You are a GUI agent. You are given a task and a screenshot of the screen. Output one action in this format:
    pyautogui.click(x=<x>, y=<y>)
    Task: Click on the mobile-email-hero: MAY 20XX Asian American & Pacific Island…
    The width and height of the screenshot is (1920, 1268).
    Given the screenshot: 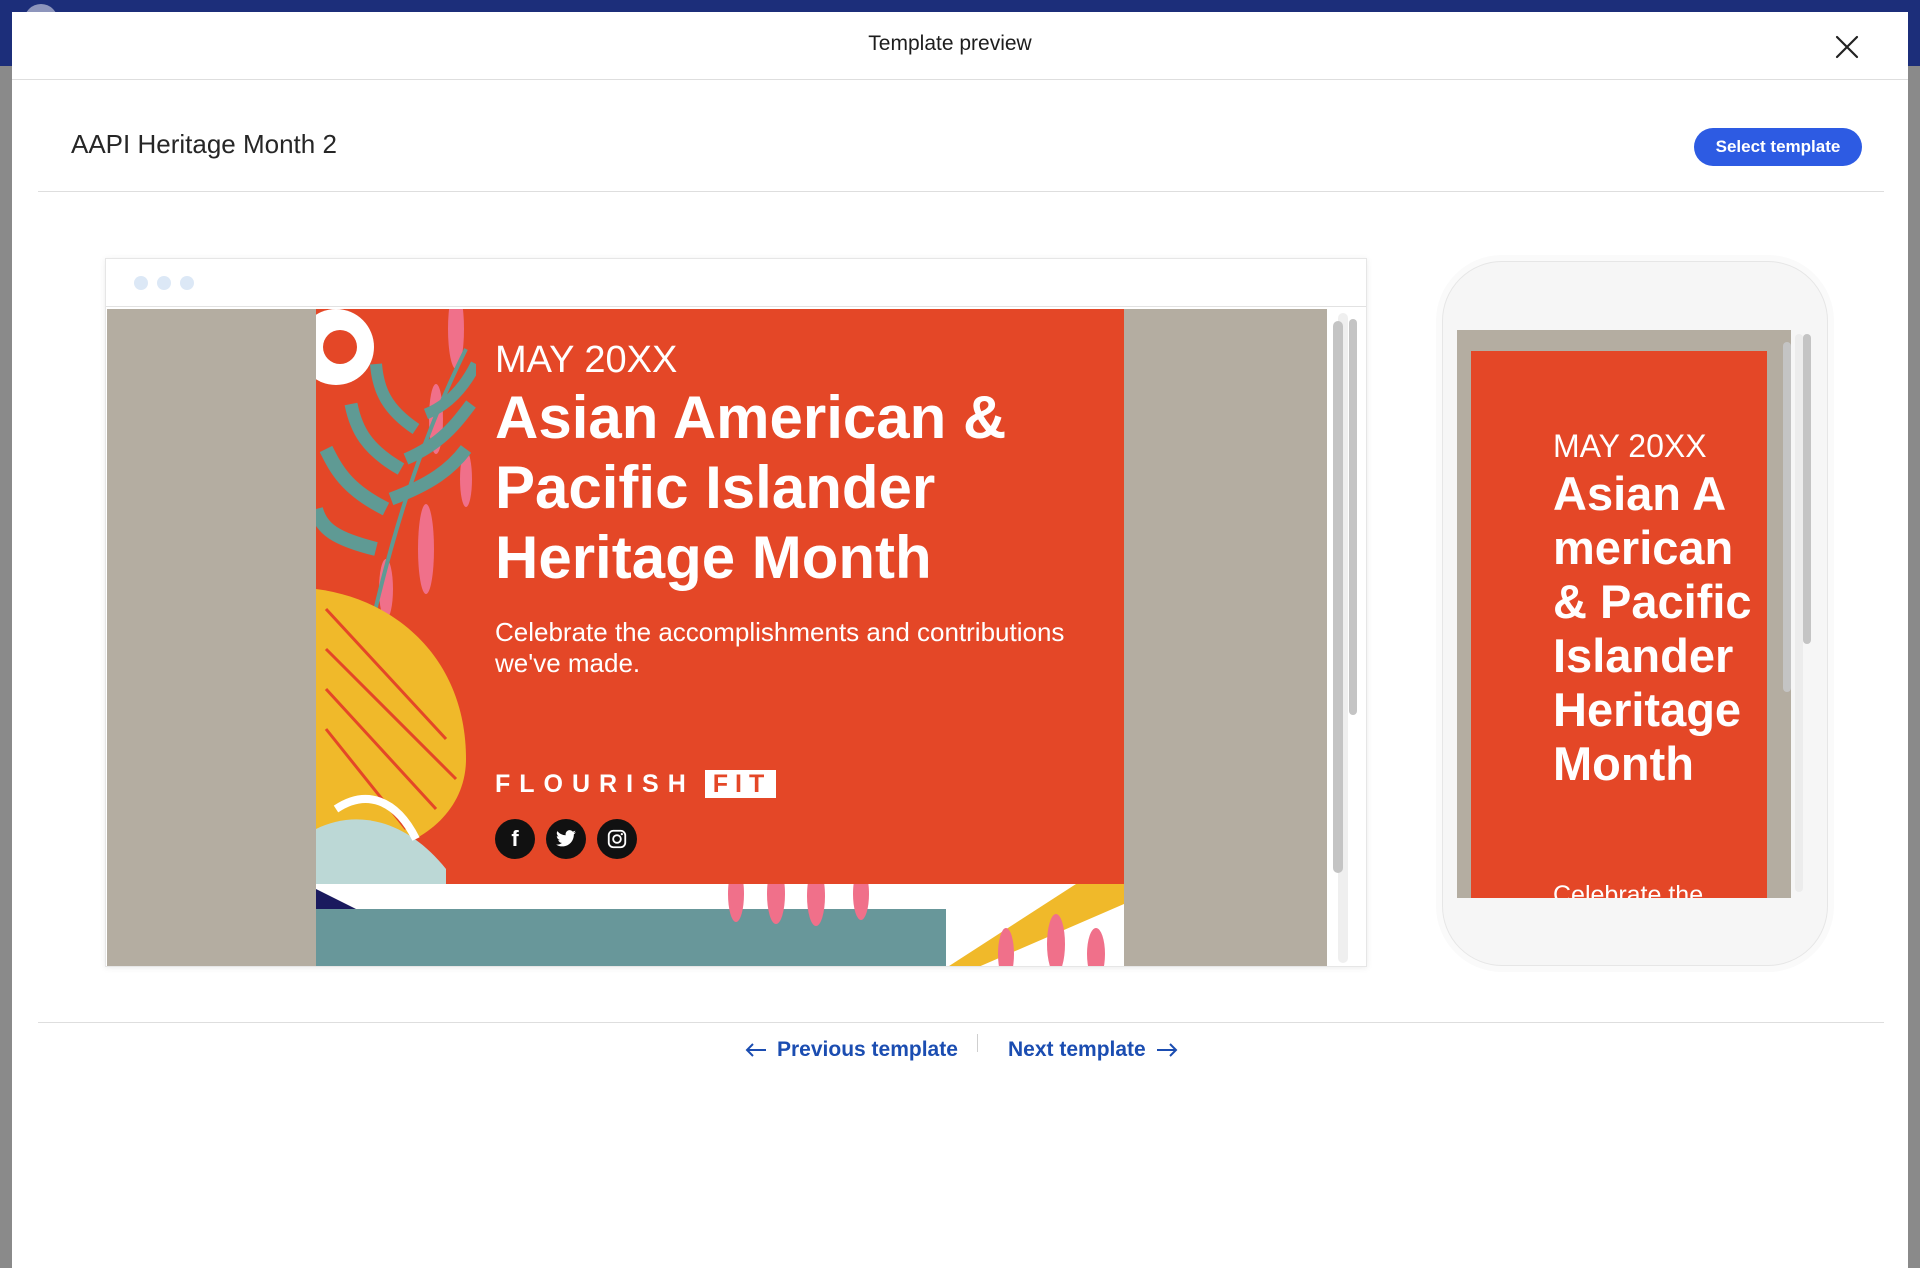 What is the action you would take?
    pyautogui.click(x=1619, y=624)
    